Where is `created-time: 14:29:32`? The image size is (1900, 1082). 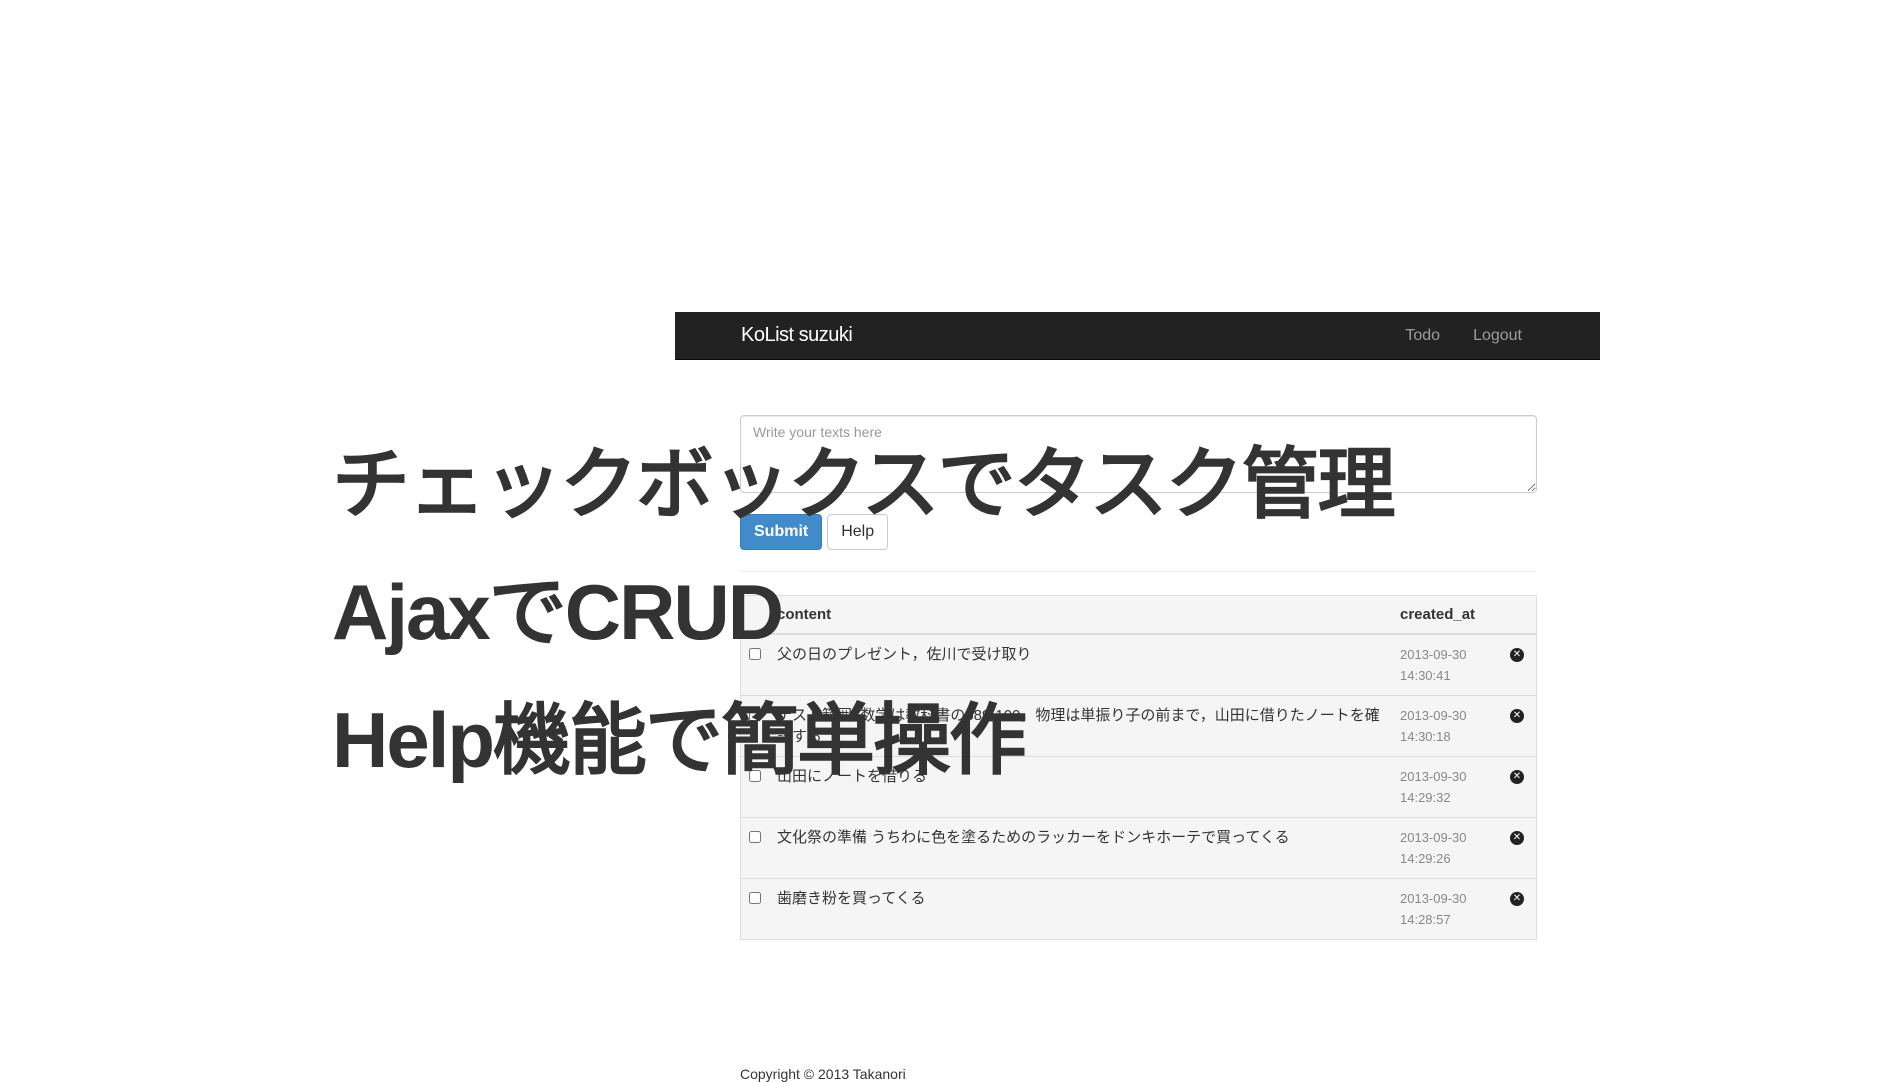
created-time: 14:29:32 is located at coordinates (1425, 797).